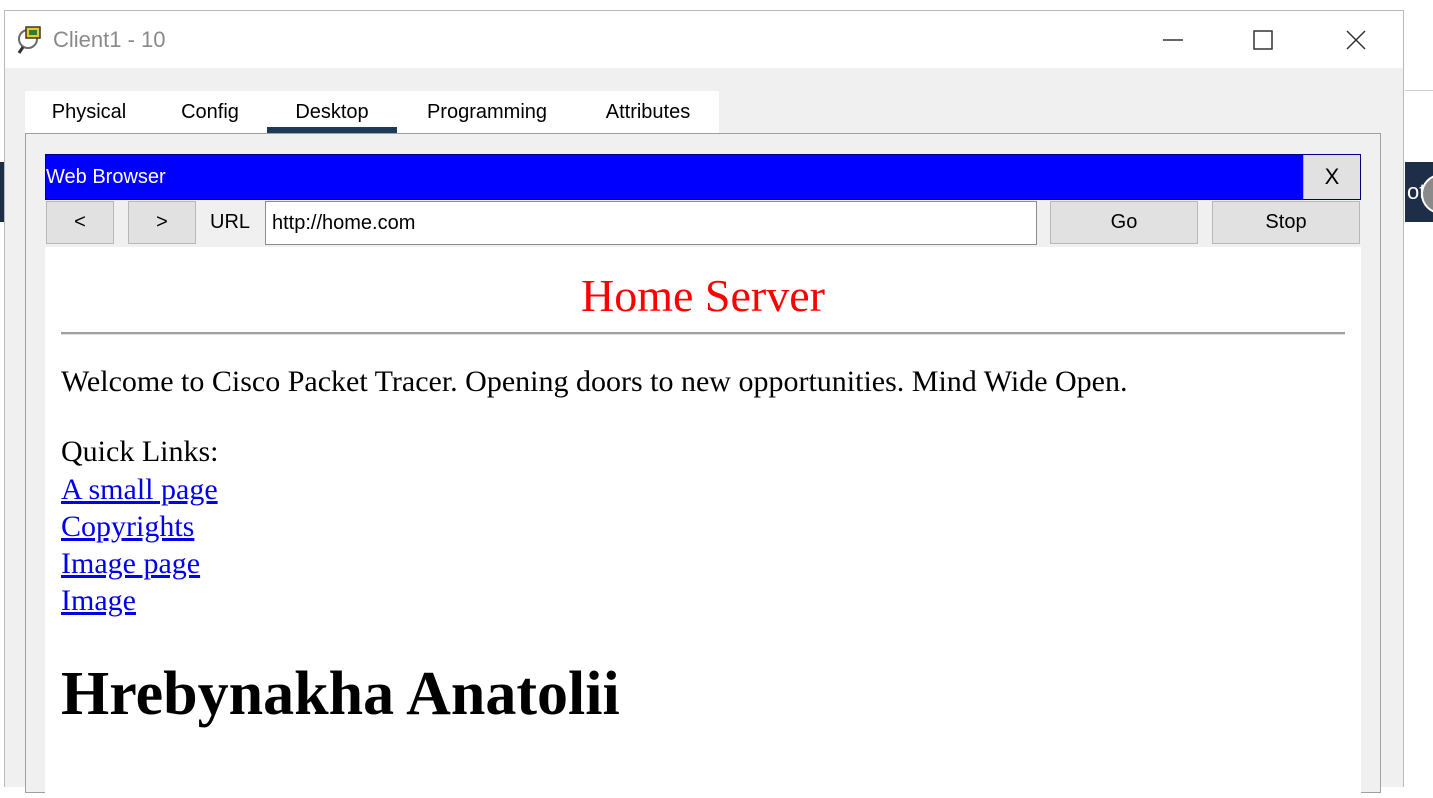  What do you see at coordinates (162, 222) in the screenshot?
I see `forward-button: >` at bounding box center [162, 222].